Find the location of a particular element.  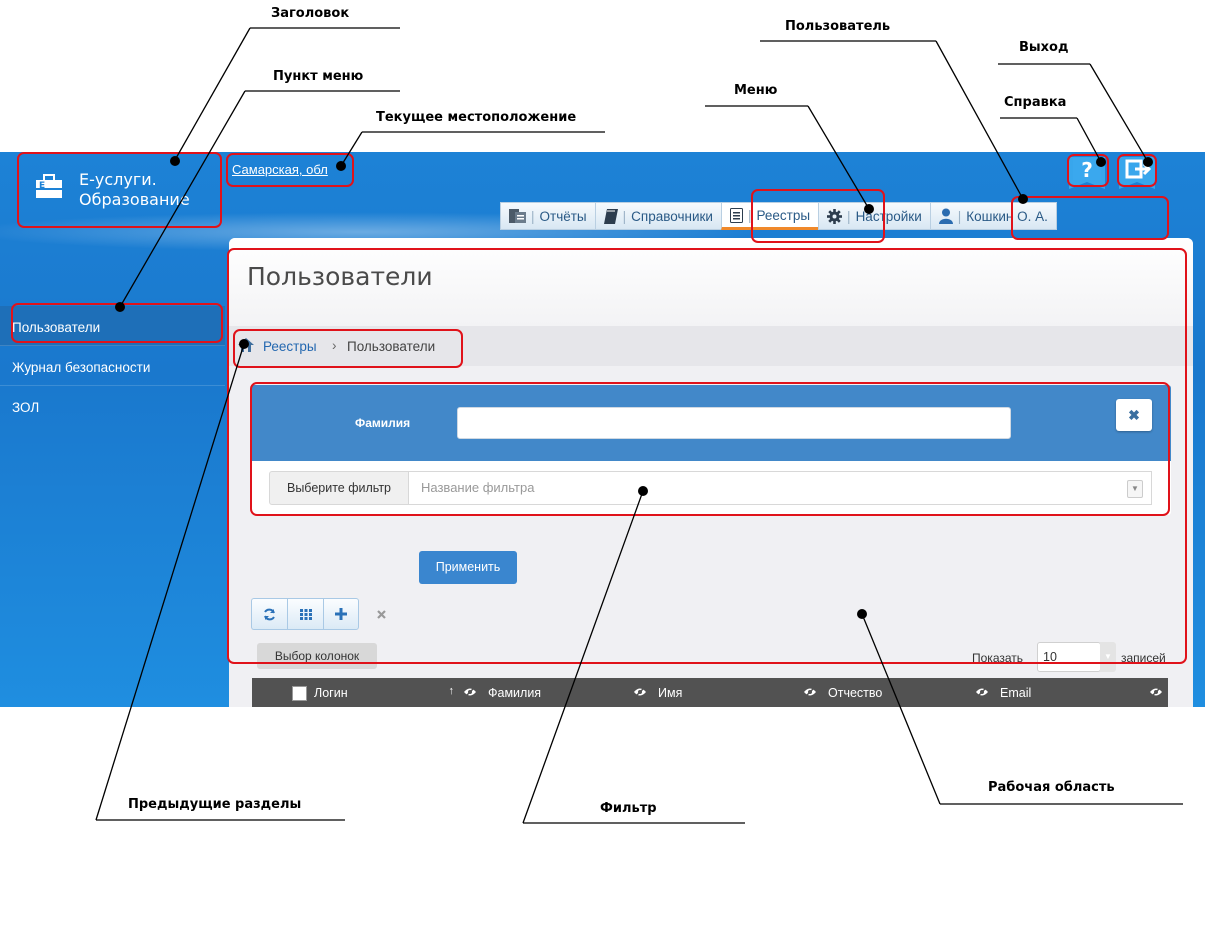

page-header: Пользователи is located at coordinates (711, 282).